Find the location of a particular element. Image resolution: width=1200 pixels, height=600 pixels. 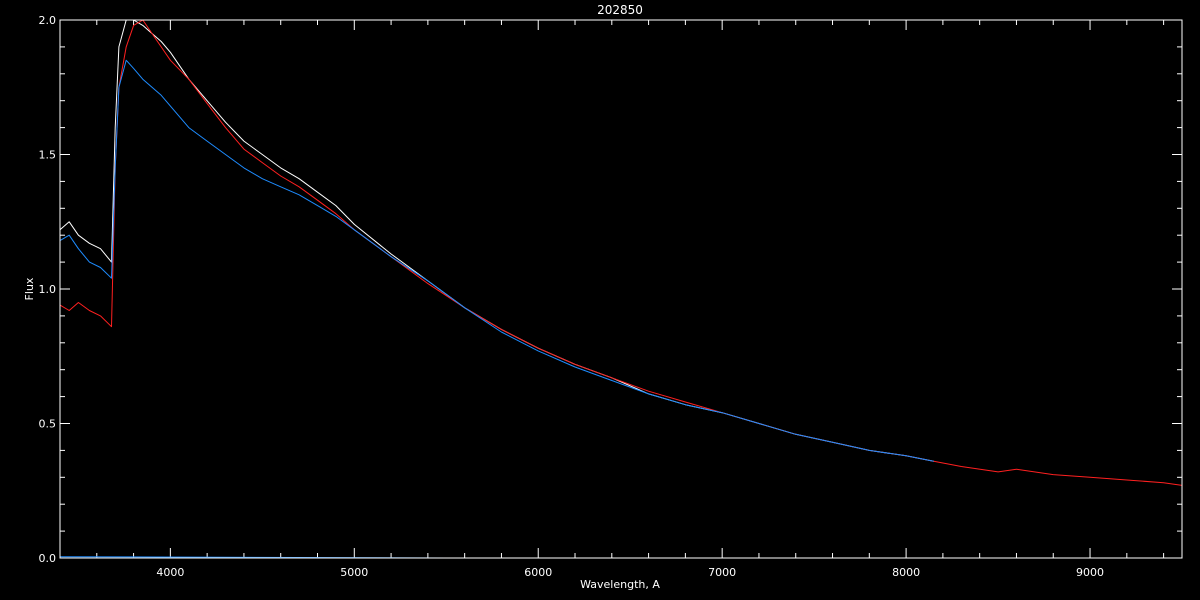

chart-title: 202850 is located at coordinates (620, 10).